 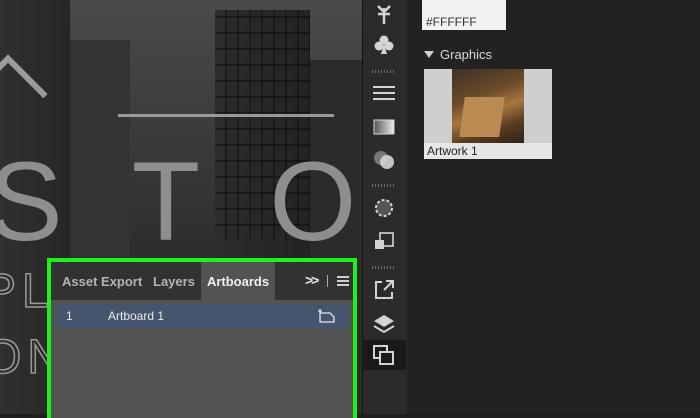 What do you see at coordinates (384, 242) in the screenshot?
I see `graphic-styles-icon` at bounding box center [384, 242].